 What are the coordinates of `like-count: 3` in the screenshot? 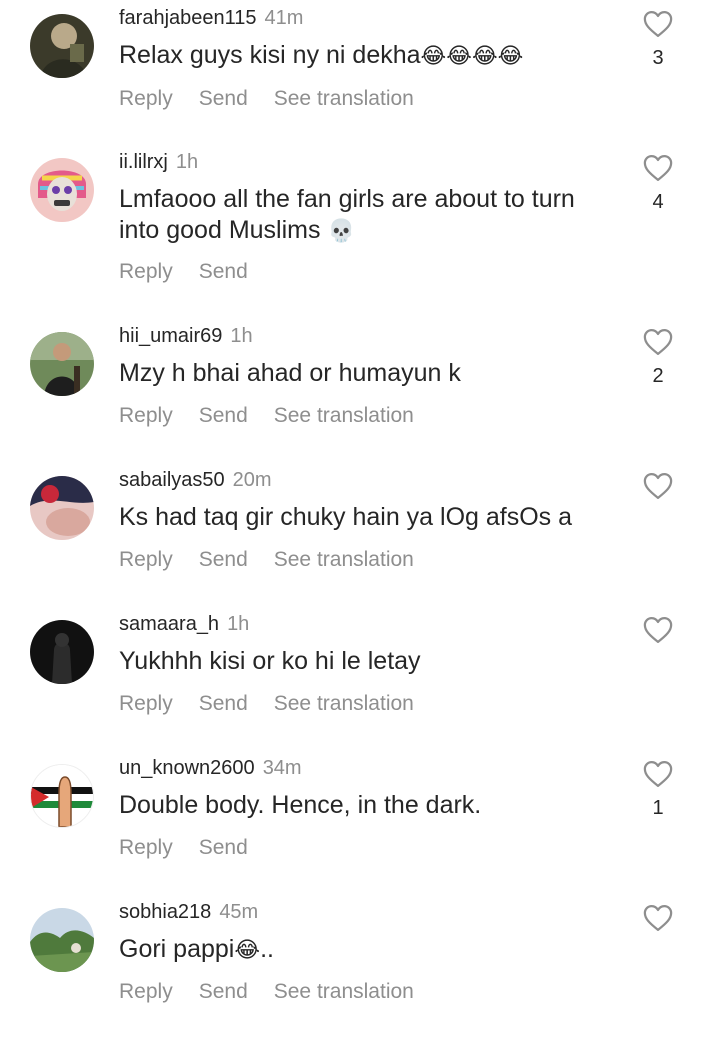 It's located at (658, 58).